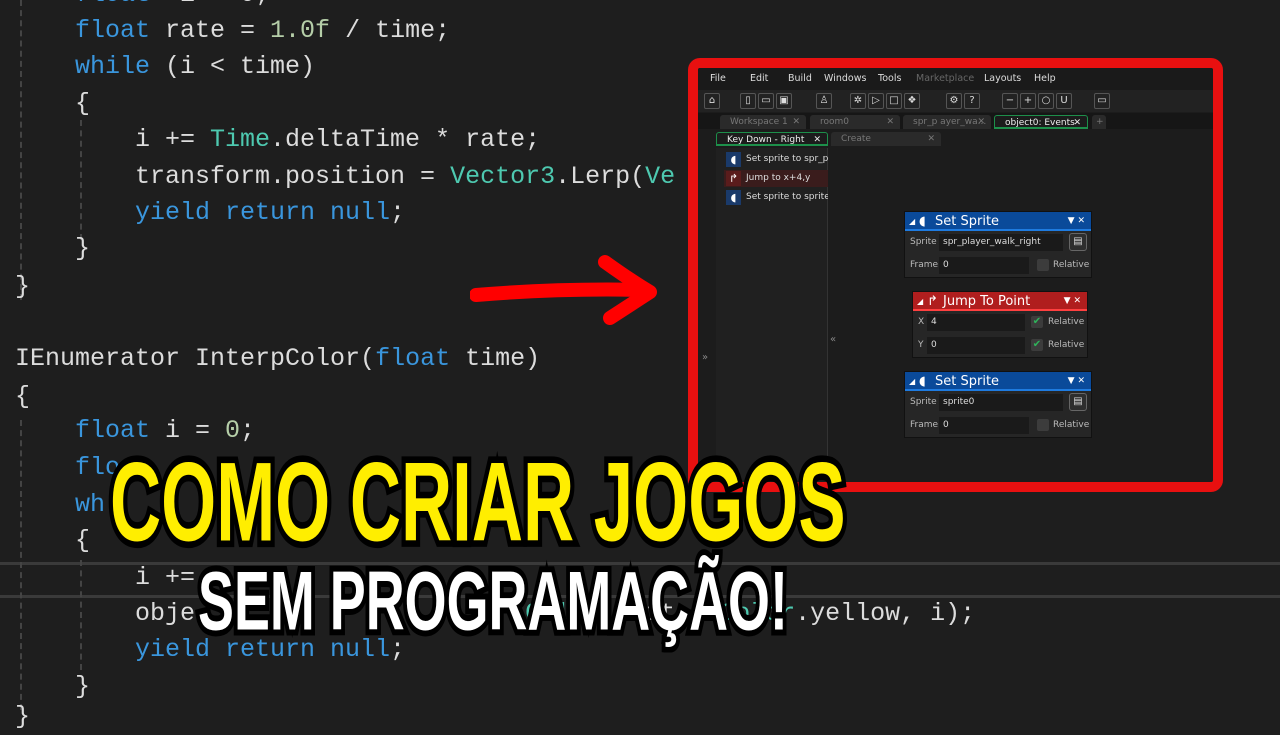  I want to click on code-token: .yellow, i);, so click(885, 613).